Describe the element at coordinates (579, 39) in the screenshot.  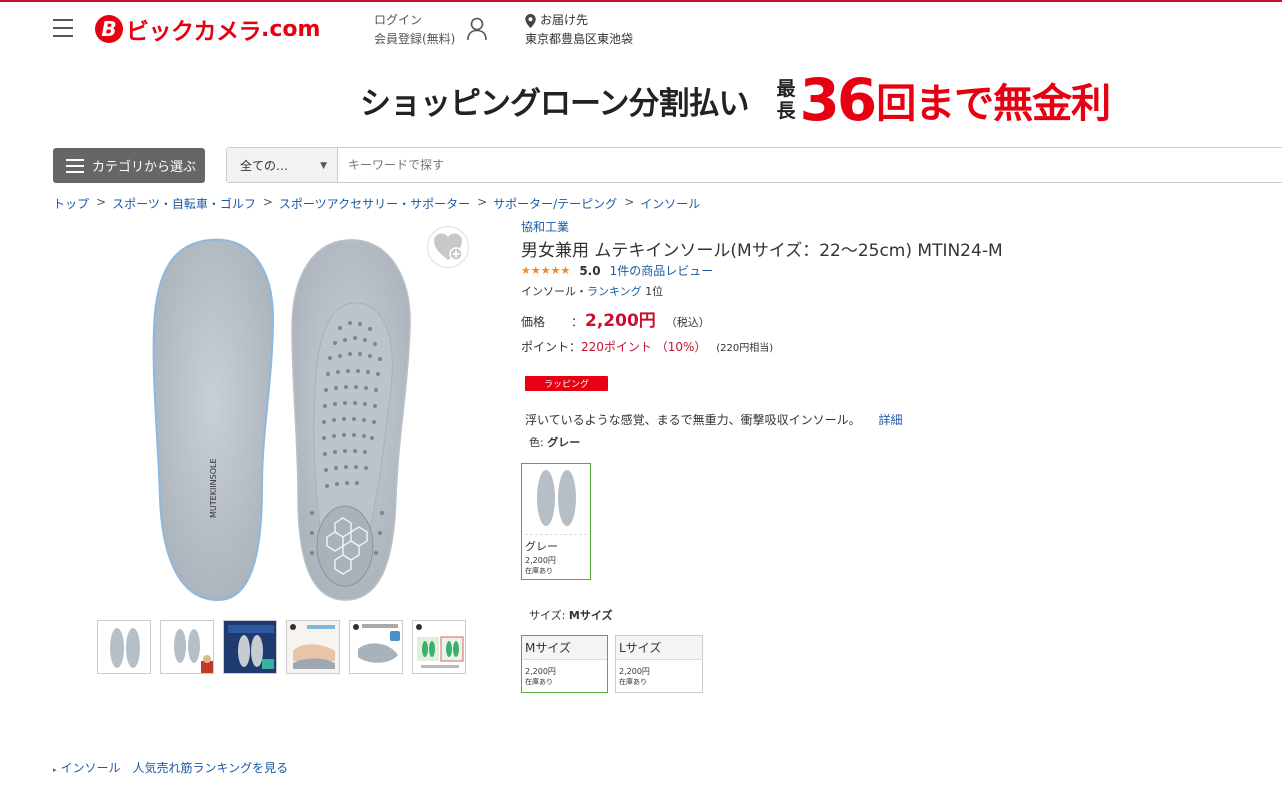
I see `delivery-address: 東京都豊島区東池袋` at that location.